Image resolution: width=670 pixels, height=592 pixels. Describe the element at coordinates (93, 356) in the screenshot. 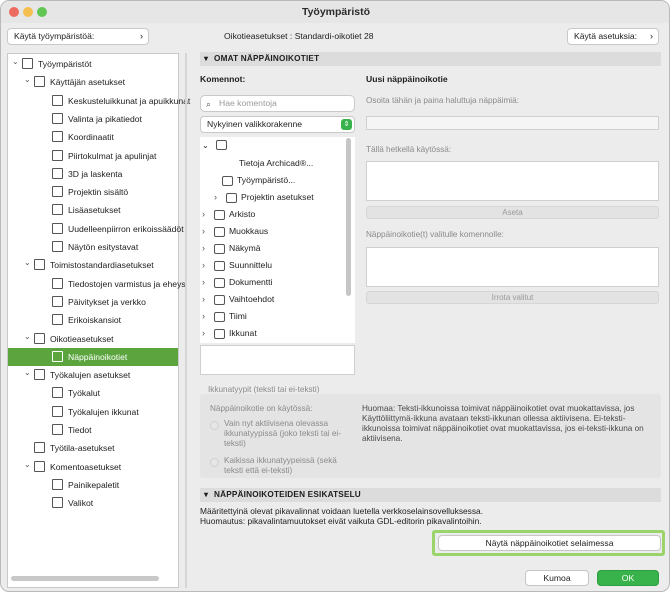

I see `tree-item: Näppäinoikotiet` at that location.